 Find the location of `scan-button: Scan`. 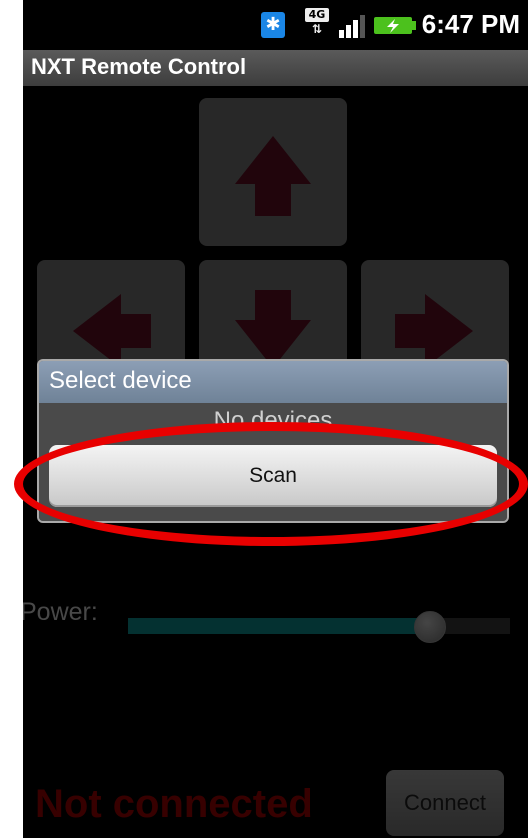

scan-button: Scan is located at coordinates (273, 476).